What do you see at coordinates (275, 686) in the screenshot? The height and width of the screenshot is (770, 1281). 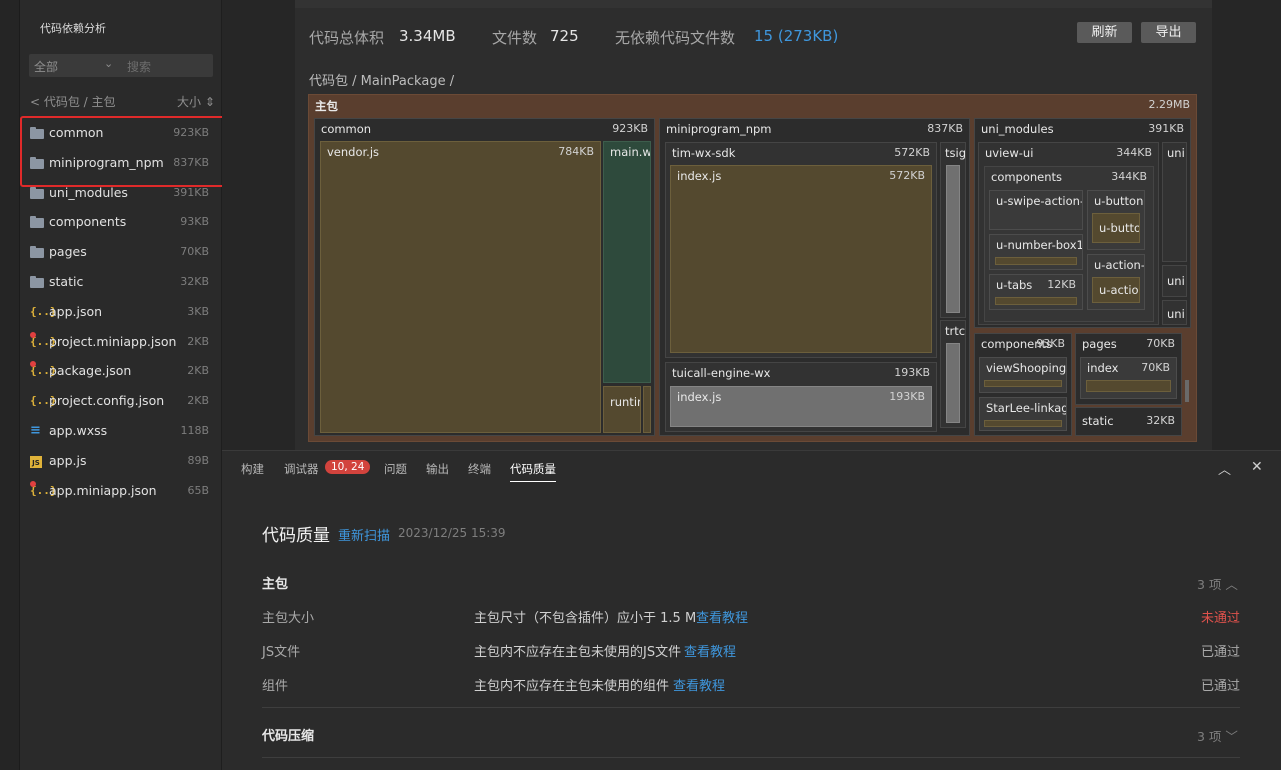 I see `rule-label: 组件` at bounding box center [275, 686].